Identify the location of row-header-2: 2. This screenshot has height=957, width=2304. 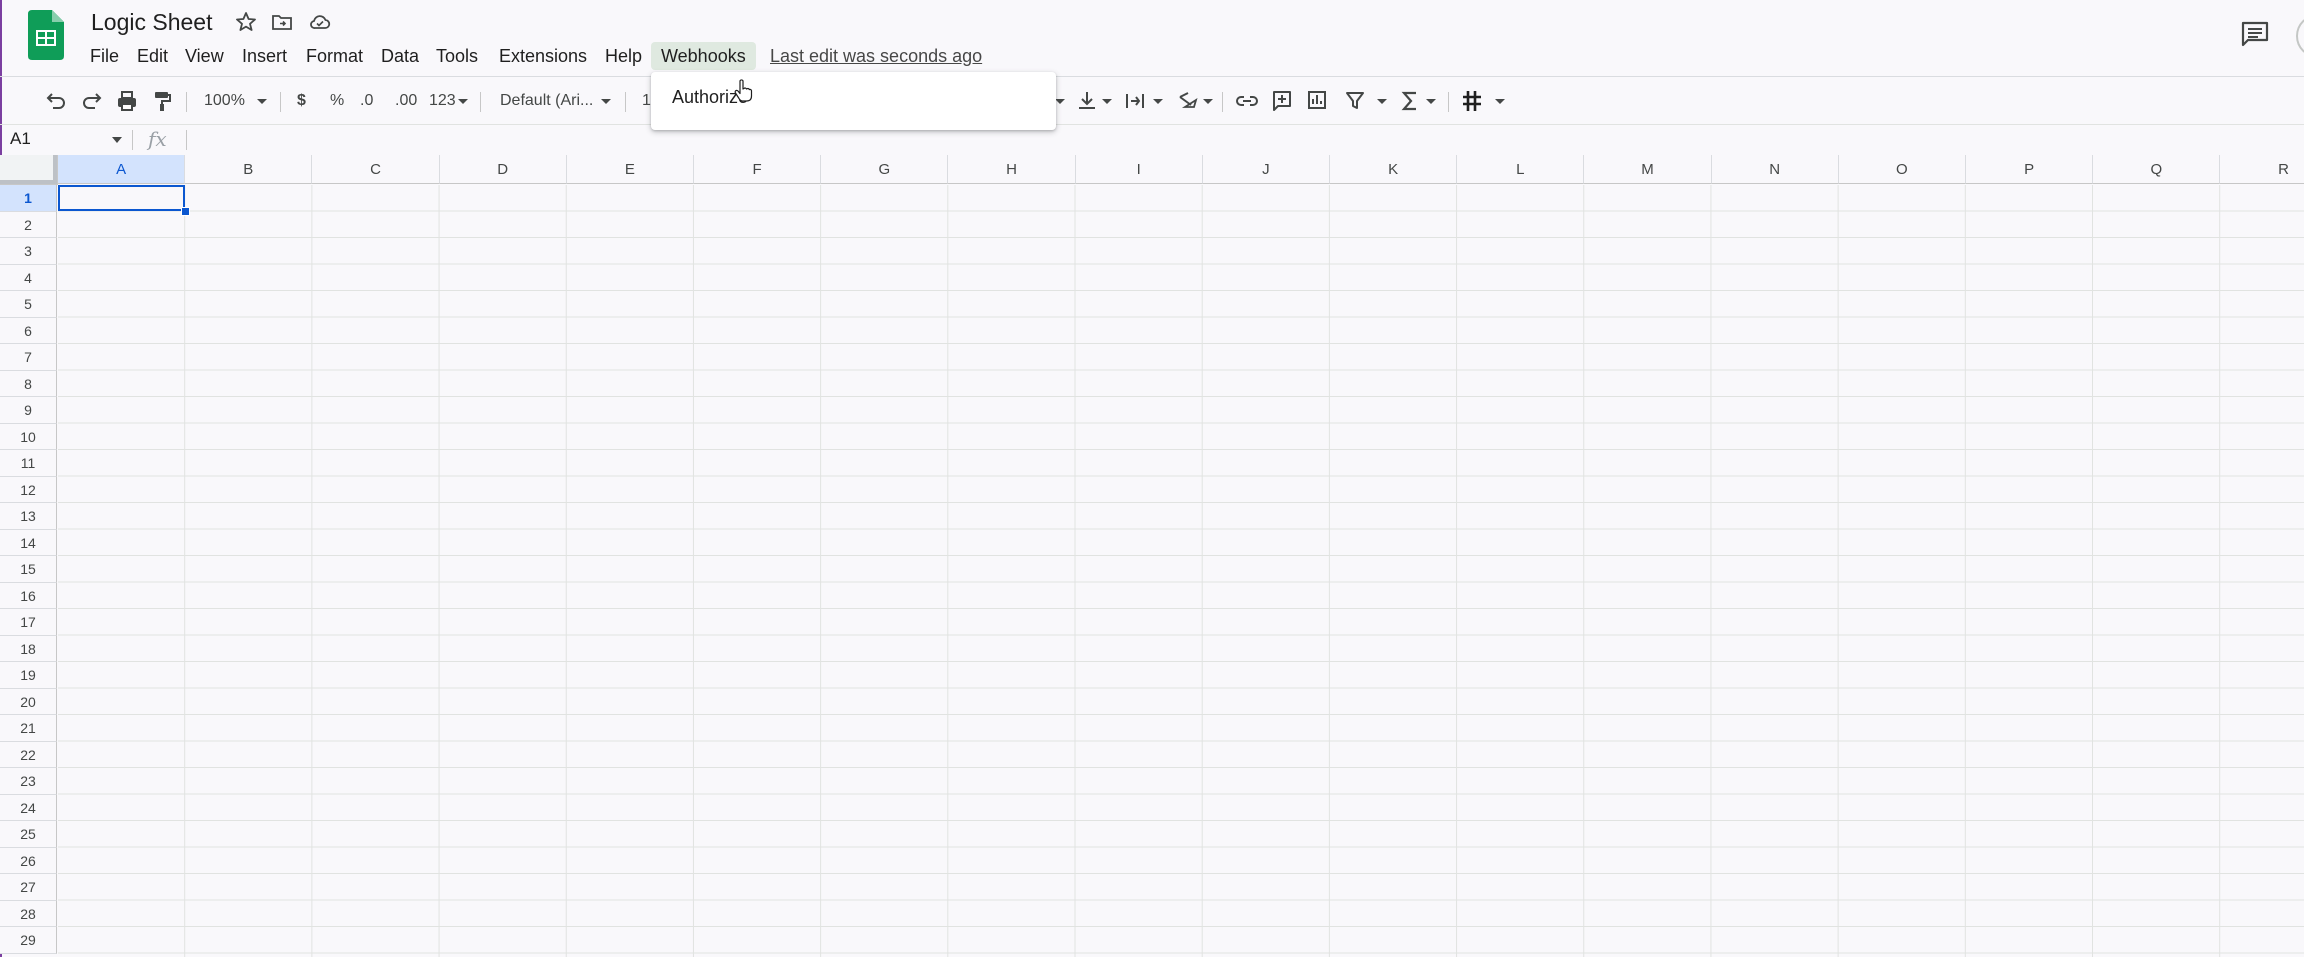
(28, 224).